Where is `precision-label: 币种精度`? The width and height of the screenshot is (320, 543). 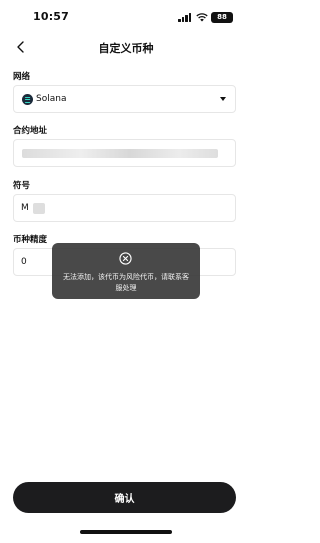
precision-label: 币种精度 is located at coordinates (30, 240).